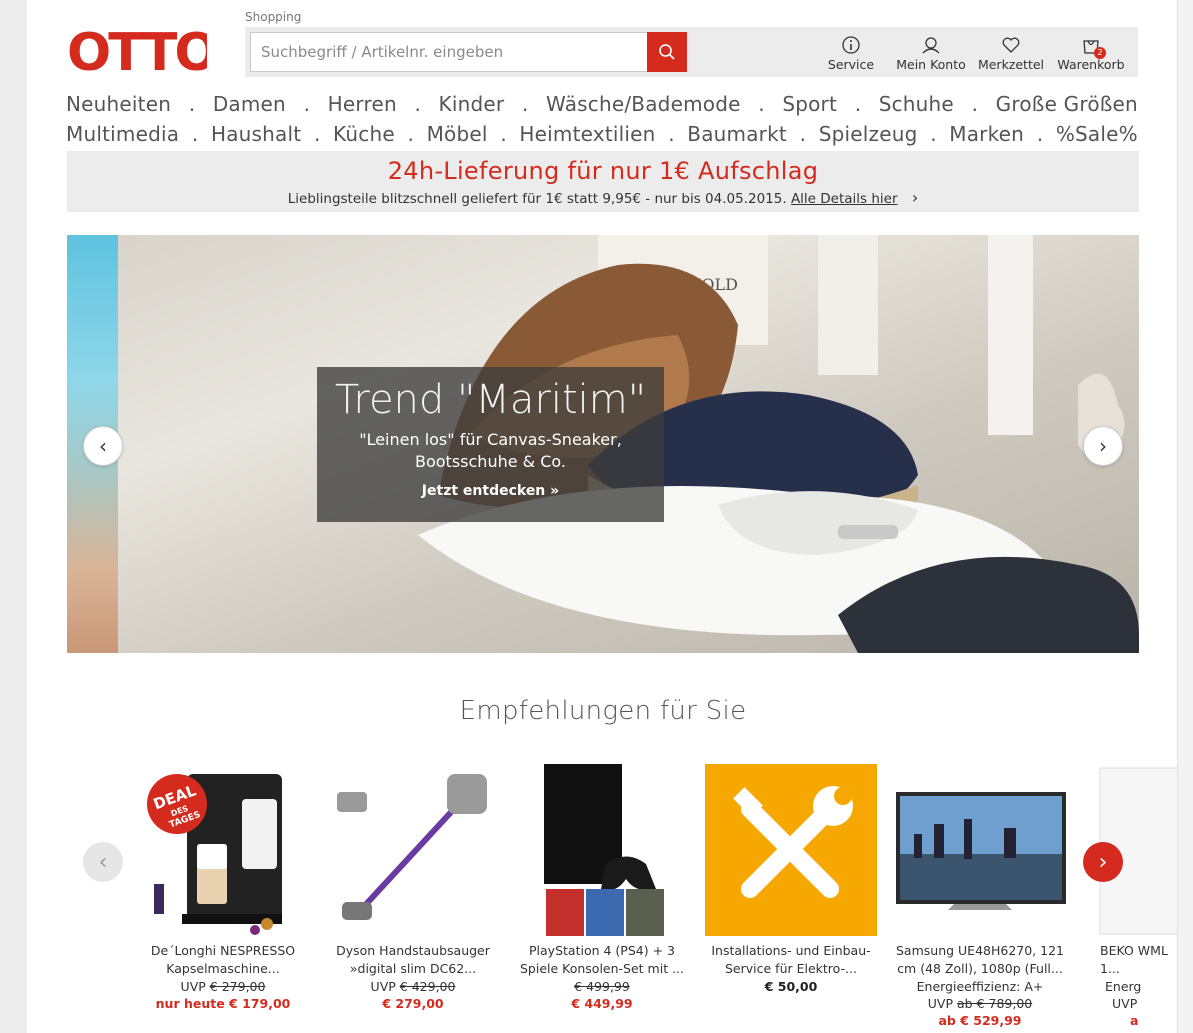  I want to click on hero-subtitle-2: Bootsschuhe & Co., so click(490, 461).